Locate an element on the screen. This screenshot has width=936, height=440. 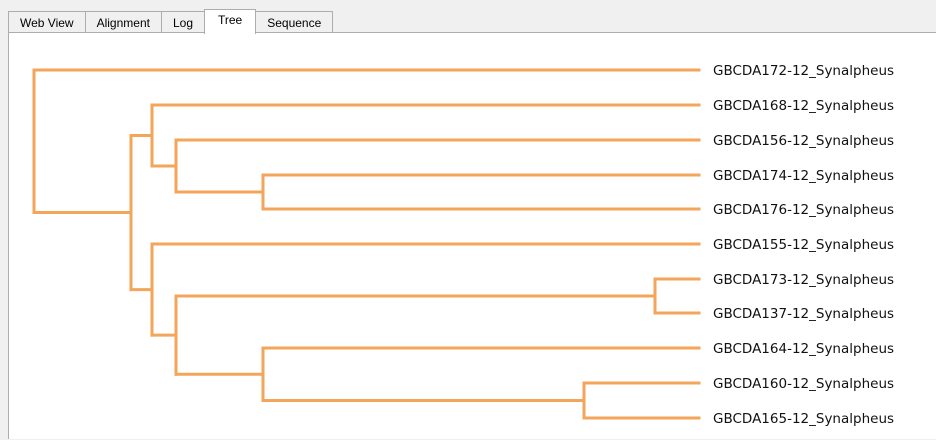
tab-tree: Tree is located at coordinates (230, 21).